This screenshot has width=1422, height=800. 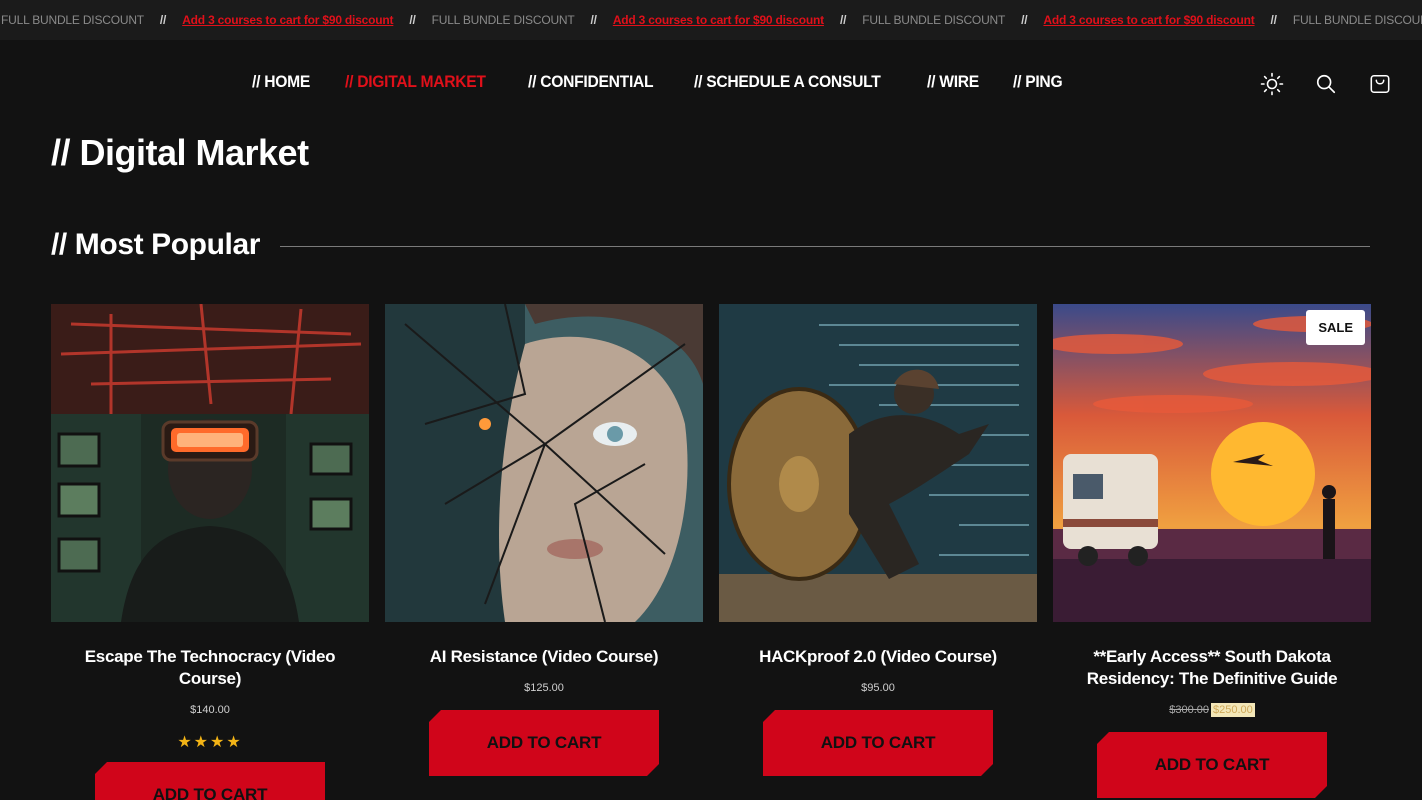 What do you see at coordinates (544, 463) in the screenshot?
I see `product-image-ai-resistance` at bounding box center [544, 463].